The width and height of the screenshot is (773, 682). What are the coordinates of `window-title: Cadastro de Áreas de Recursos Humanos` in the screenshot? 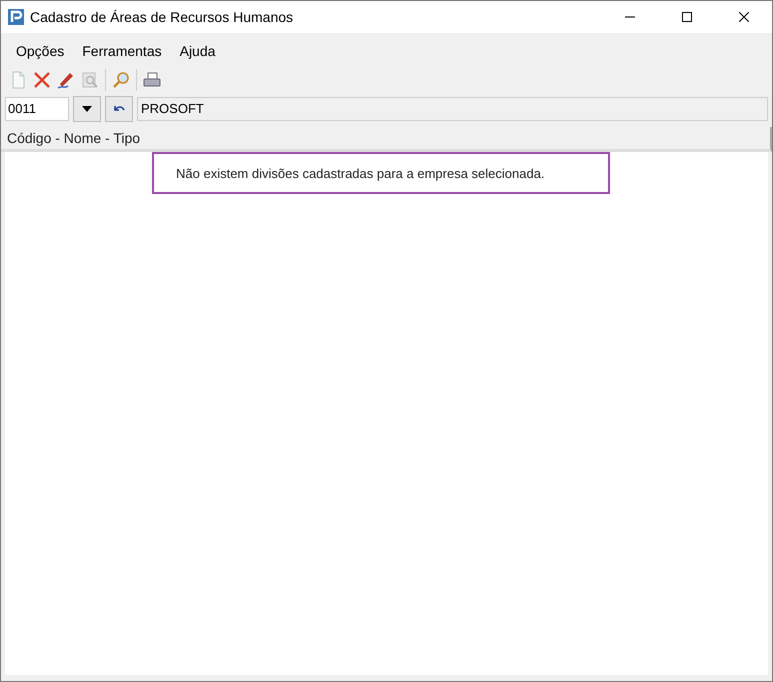 It's located at (162, 17).